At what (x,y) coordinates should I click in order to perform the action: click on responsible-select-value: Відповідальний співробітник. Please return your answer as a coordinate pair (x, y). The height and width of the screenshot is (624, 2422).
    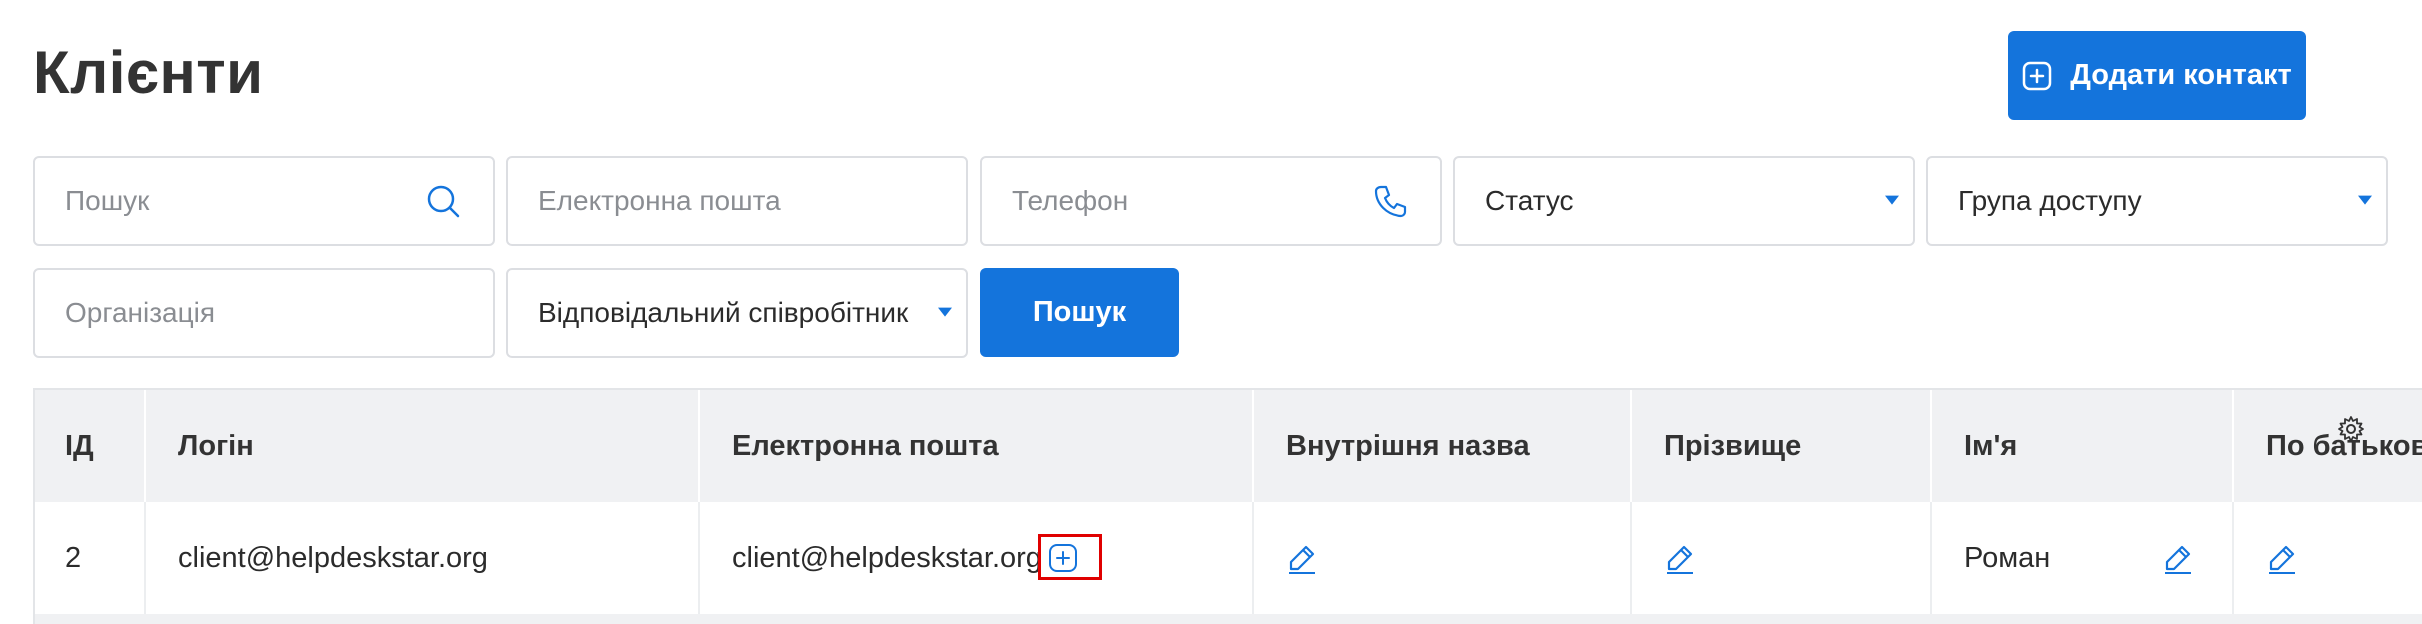
    Looking at the image, I should click on (723, 312).